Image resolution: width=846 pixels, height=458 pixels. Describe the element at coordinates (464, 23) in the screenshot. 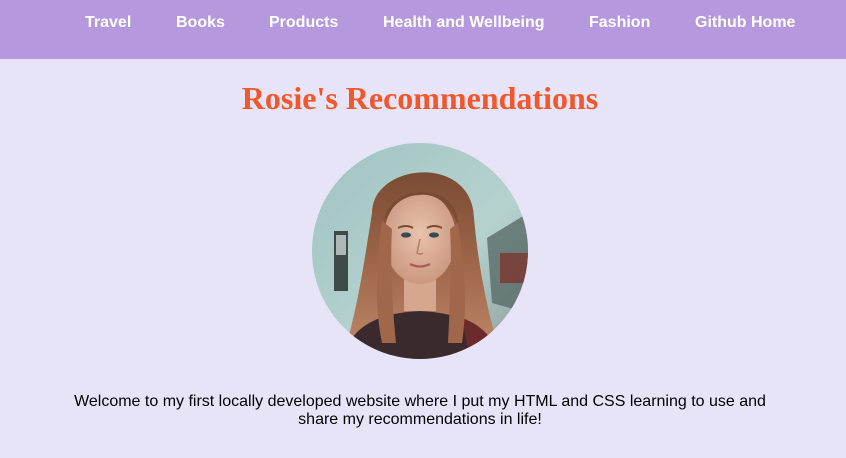

I see `nav-link-health-and-wellbeing: Health and Wellbeing` at that location.